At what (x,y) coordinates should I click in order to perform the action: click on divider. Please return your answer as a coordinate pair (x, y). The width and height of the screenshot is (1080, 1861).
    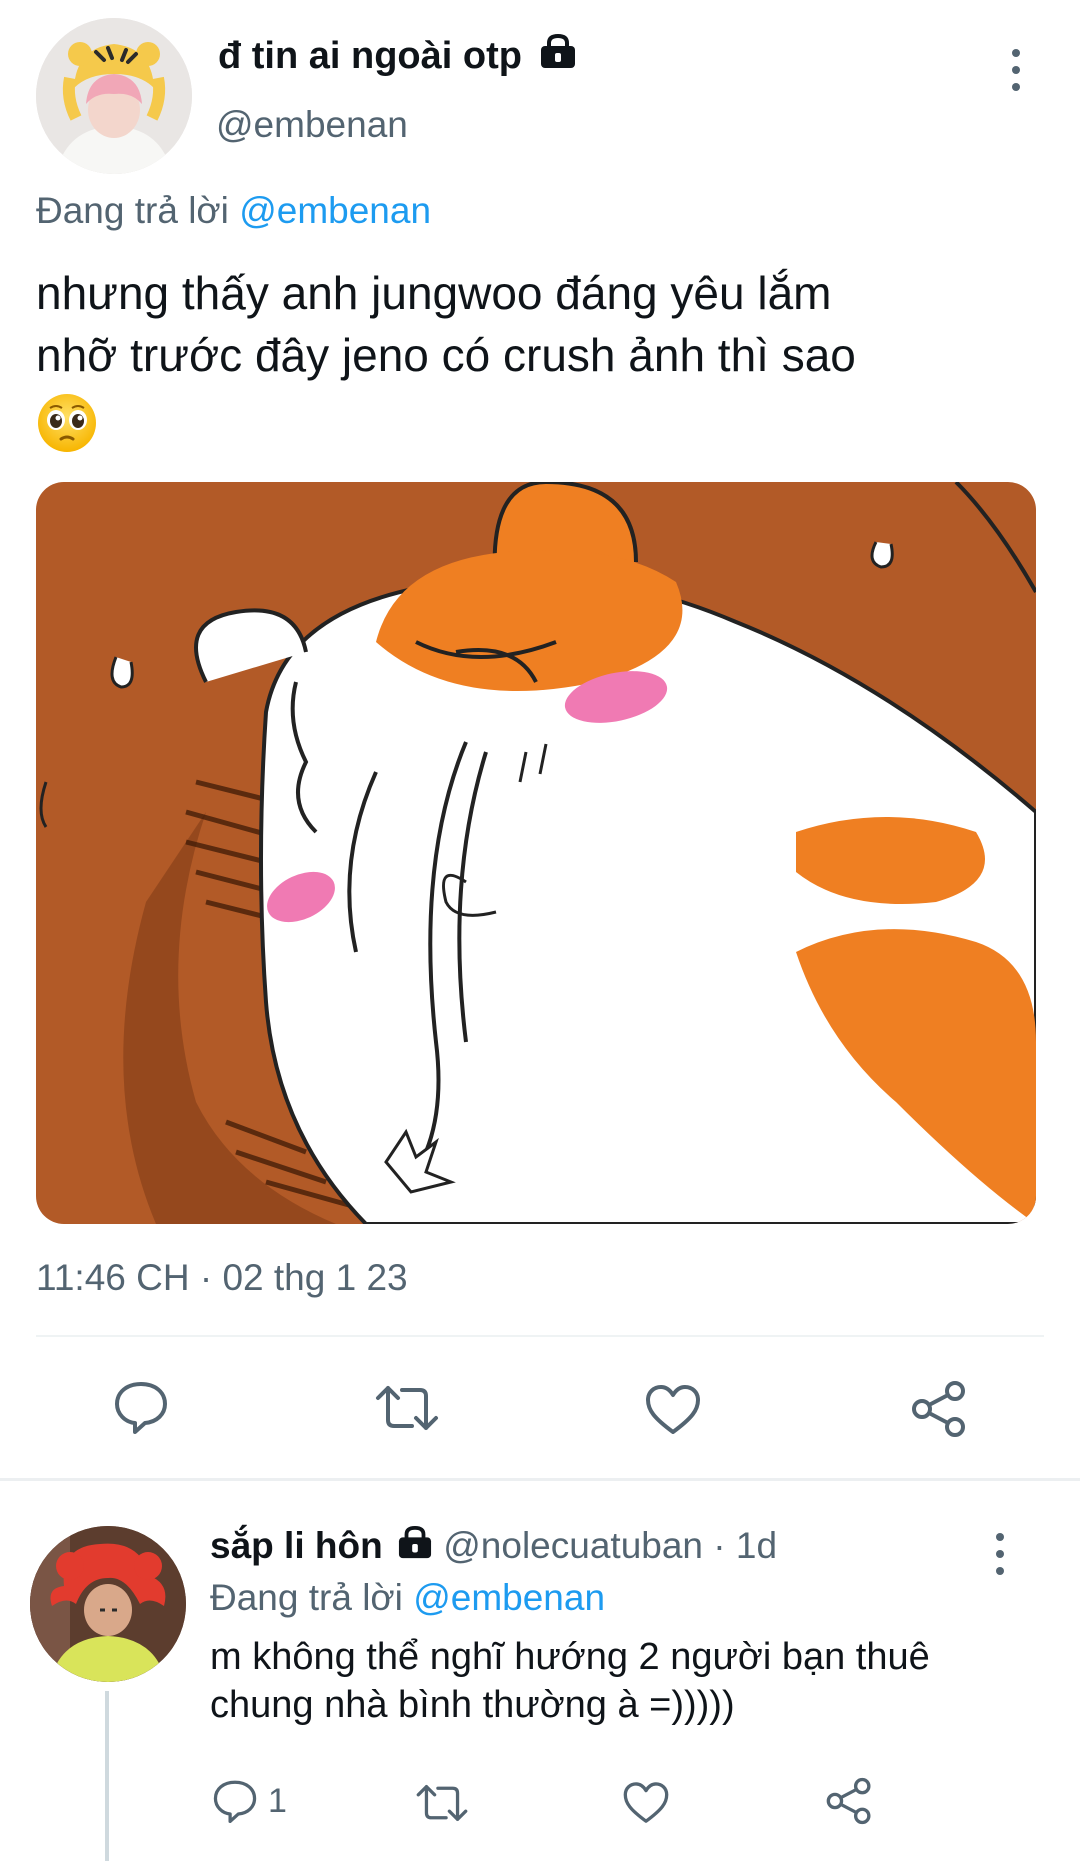
    Looking at the image, I should click on (540, 1336).